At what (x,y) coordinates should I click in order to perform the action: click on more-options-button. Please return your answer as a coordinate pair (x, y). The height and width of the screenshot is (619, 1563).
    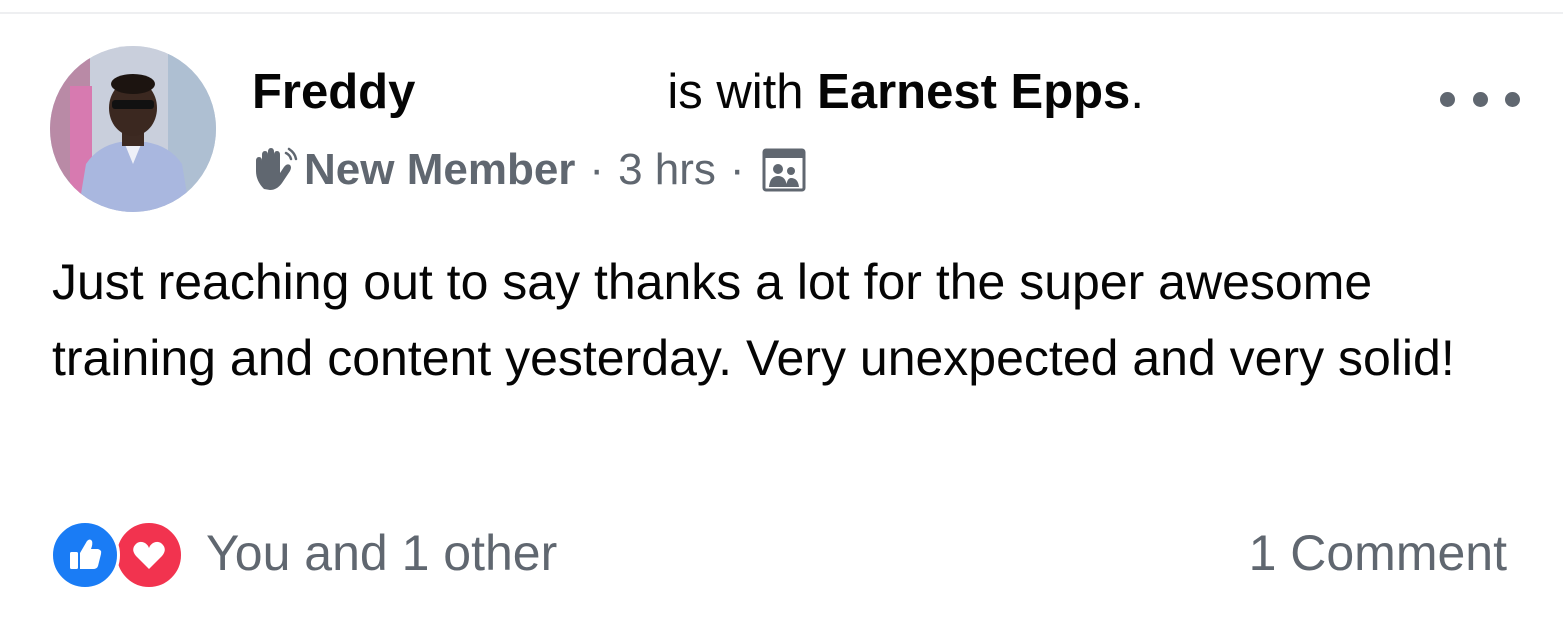
    Looking at the image, I should click on (1480, 99).